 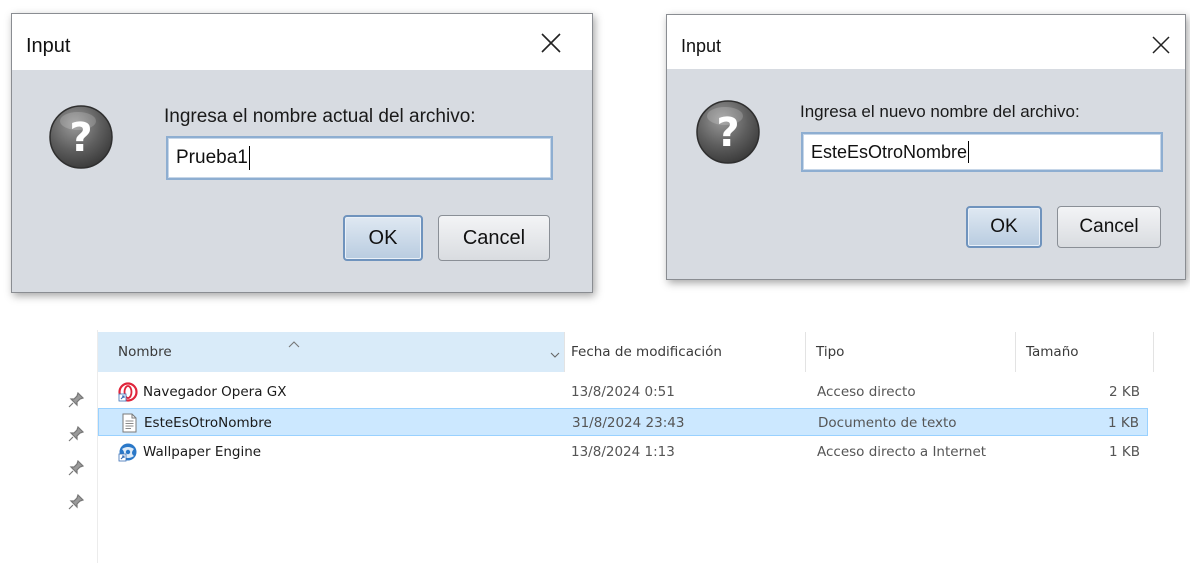 I want to click on file-date: 13/8/2024 0:51, so click(x=623, y=392).